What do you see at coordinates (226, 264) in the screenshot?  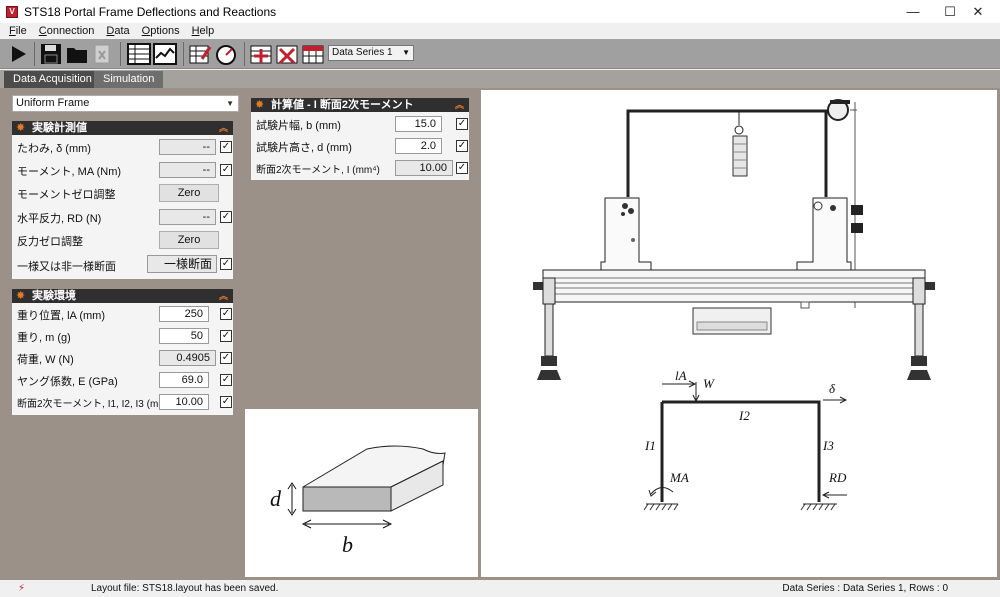 I see `section-type-checkbox: ✓` at bounding box center [226, 264].